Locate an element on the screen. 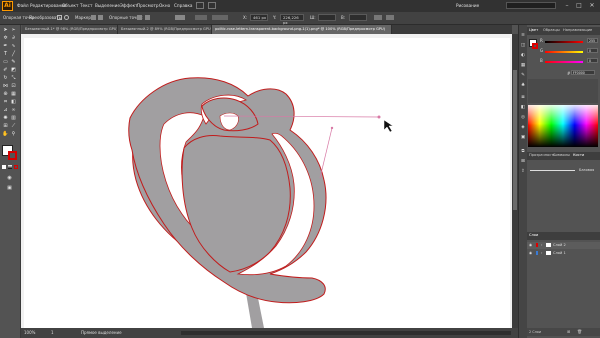 Image resolution: width=600 pixels, height=338 pixels. magic-wand-icon: ✲ is located at coordinates (5, 38).